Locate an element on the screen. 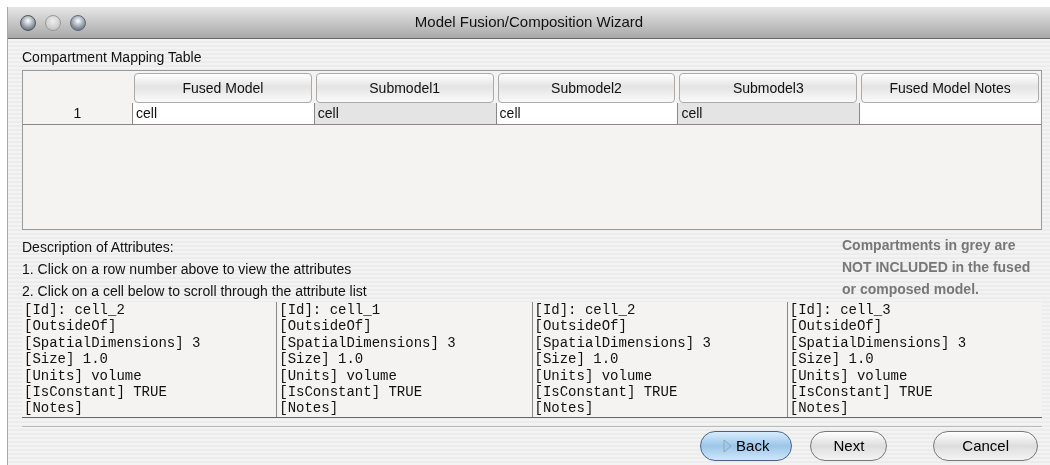  window-title: Model Fusion/Composition Wizard is located at coordinates (529, 22).